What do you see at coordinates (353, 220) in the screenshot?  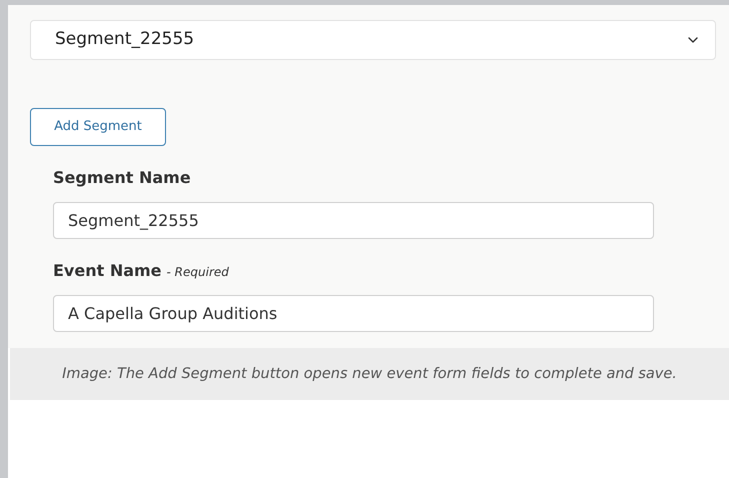 I see `text-field: Segment_22555` at bounding box center [353, 220].